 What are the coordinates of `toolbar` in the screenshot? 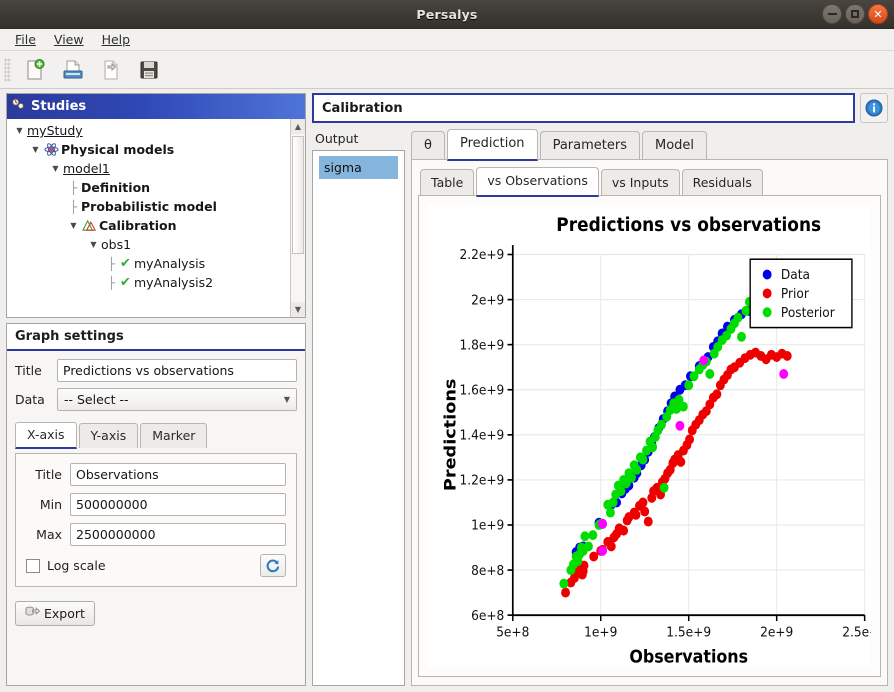 It's located at (447, 70).